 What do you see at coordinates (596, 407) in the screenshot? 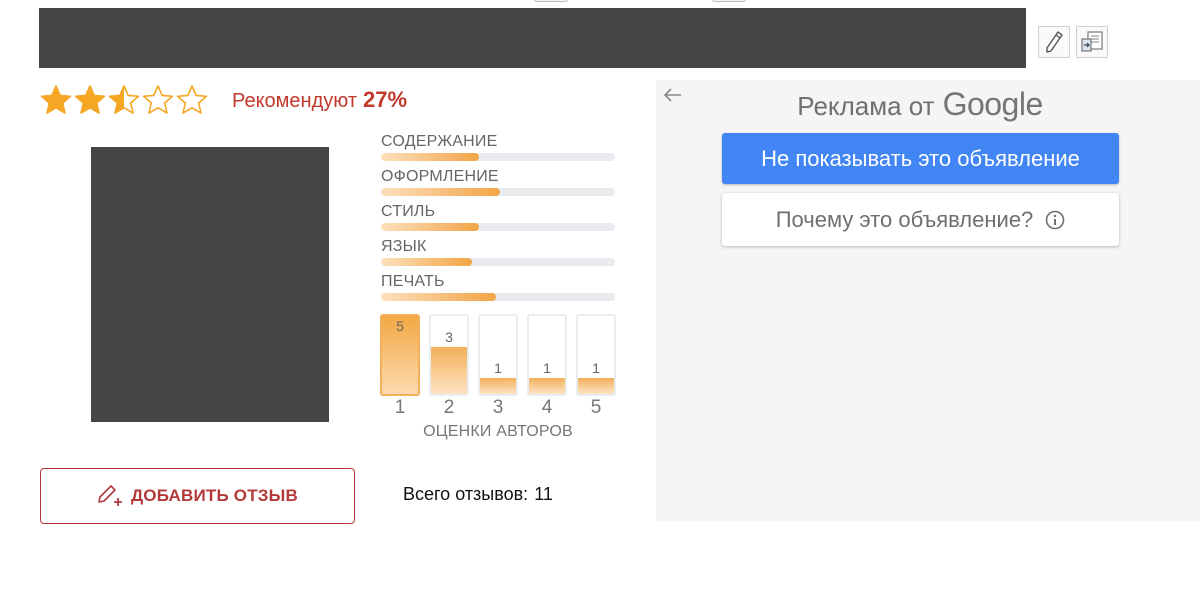
I see `histogram-score-label: 5` at bounding box center [596, 407].